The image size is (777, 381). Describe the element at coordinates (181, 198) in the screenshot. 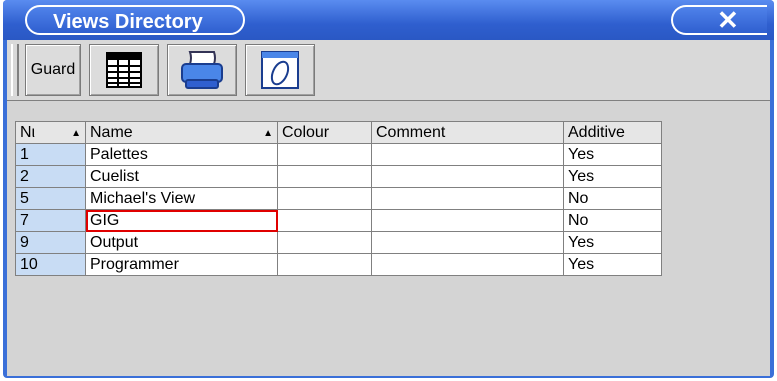

I see `cell-name: Michael's View` at that location.